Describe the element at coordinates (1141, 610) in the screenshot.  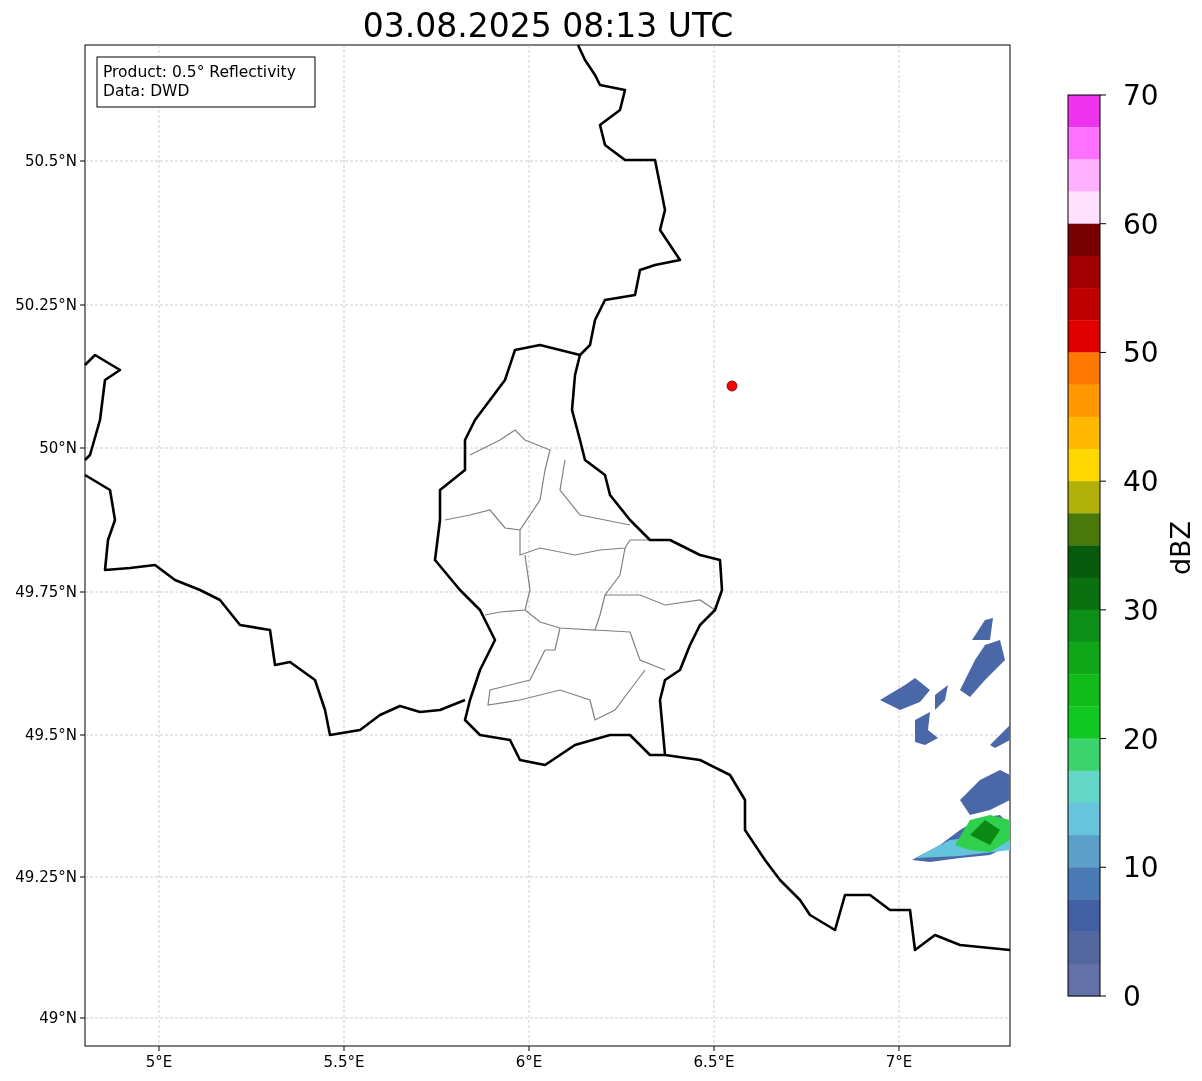
I see `colorbar-tick-label: 30` at that location.